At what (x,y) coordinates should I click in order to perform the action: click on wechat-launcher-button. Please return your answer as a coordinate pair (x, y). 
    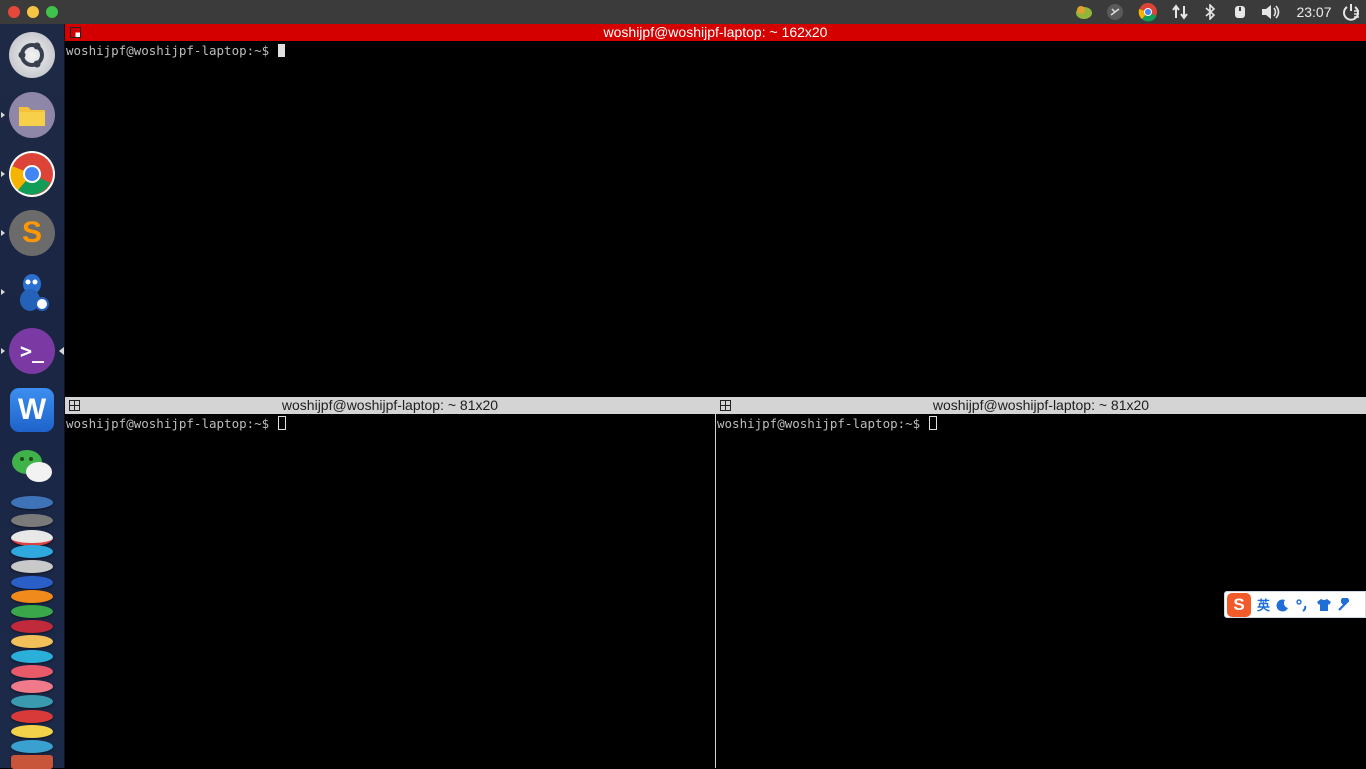
    Looking at the image, I should click on (32, 467).